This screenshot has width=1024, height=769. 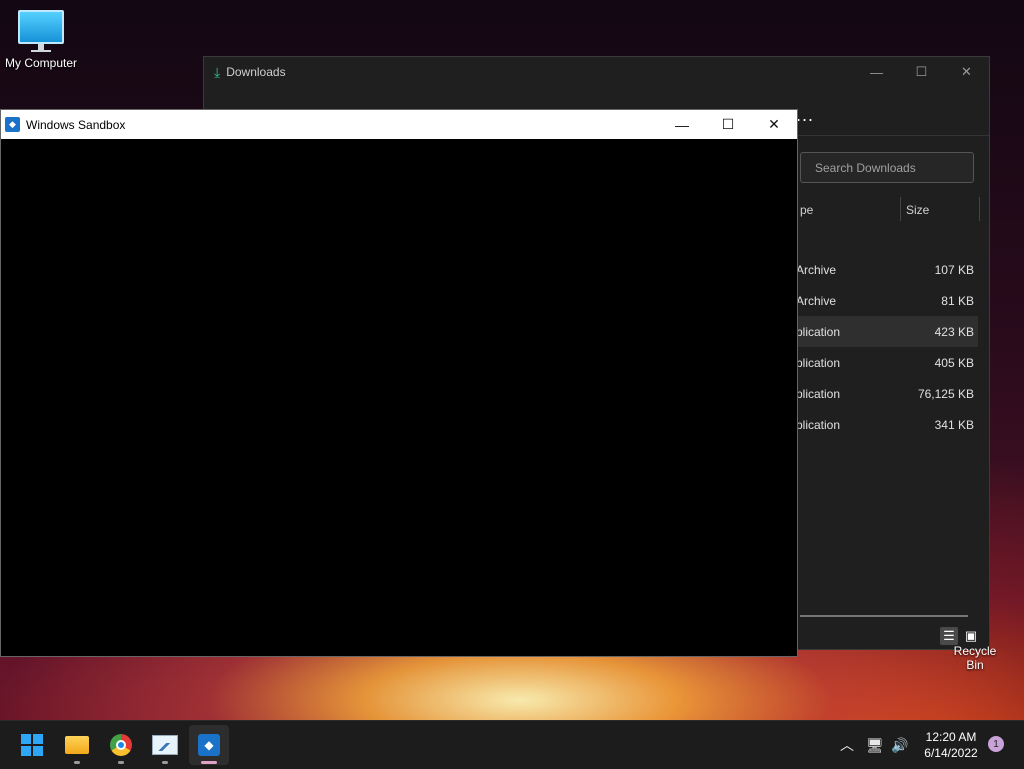 What do you see at coordinates (886, 424) in the screenshot?
I see `file-row: plication 341 KB` at bounding box center [886, 424].